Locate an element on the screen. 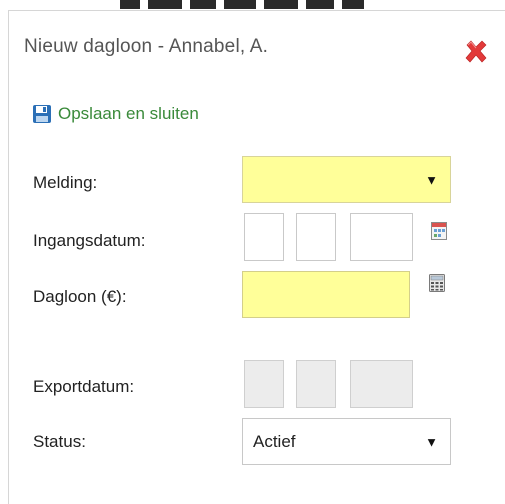 The width and height of the screenshot is (505, 504). floppy-disk-icon is located at coordinates (42, 114).